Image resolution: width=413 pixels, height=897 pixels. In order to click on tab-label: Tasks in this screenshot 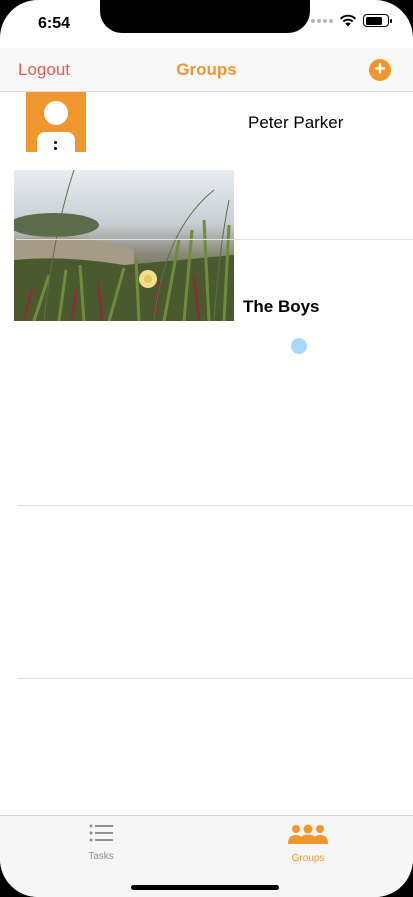, I will do `click(101, 856)`.